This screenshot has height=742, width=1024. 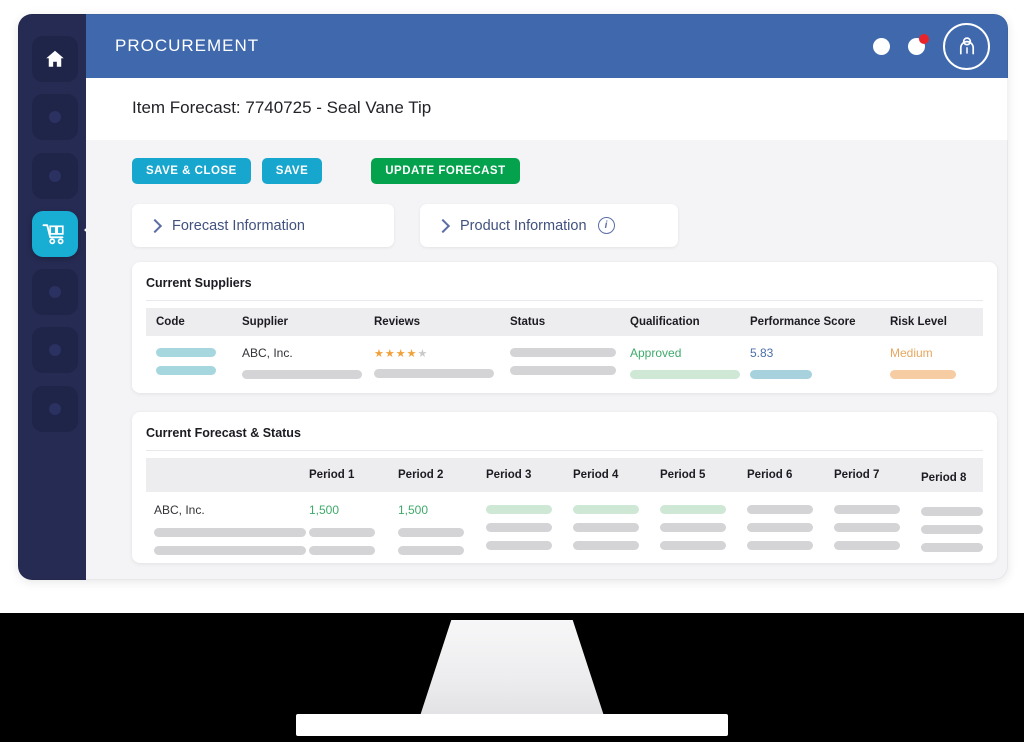 I want to click on chevron-right-icon, so click(x=155, y=225).